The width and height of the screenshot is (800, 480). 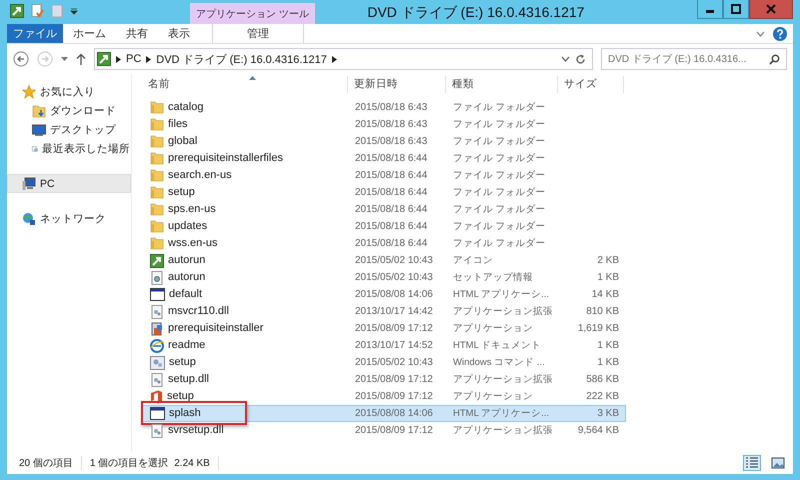 What do you see at coordinates (129, 463) in the screenshot?
I see `selection-info: 1 個の項目を選択` at bounding box center [129, 463].